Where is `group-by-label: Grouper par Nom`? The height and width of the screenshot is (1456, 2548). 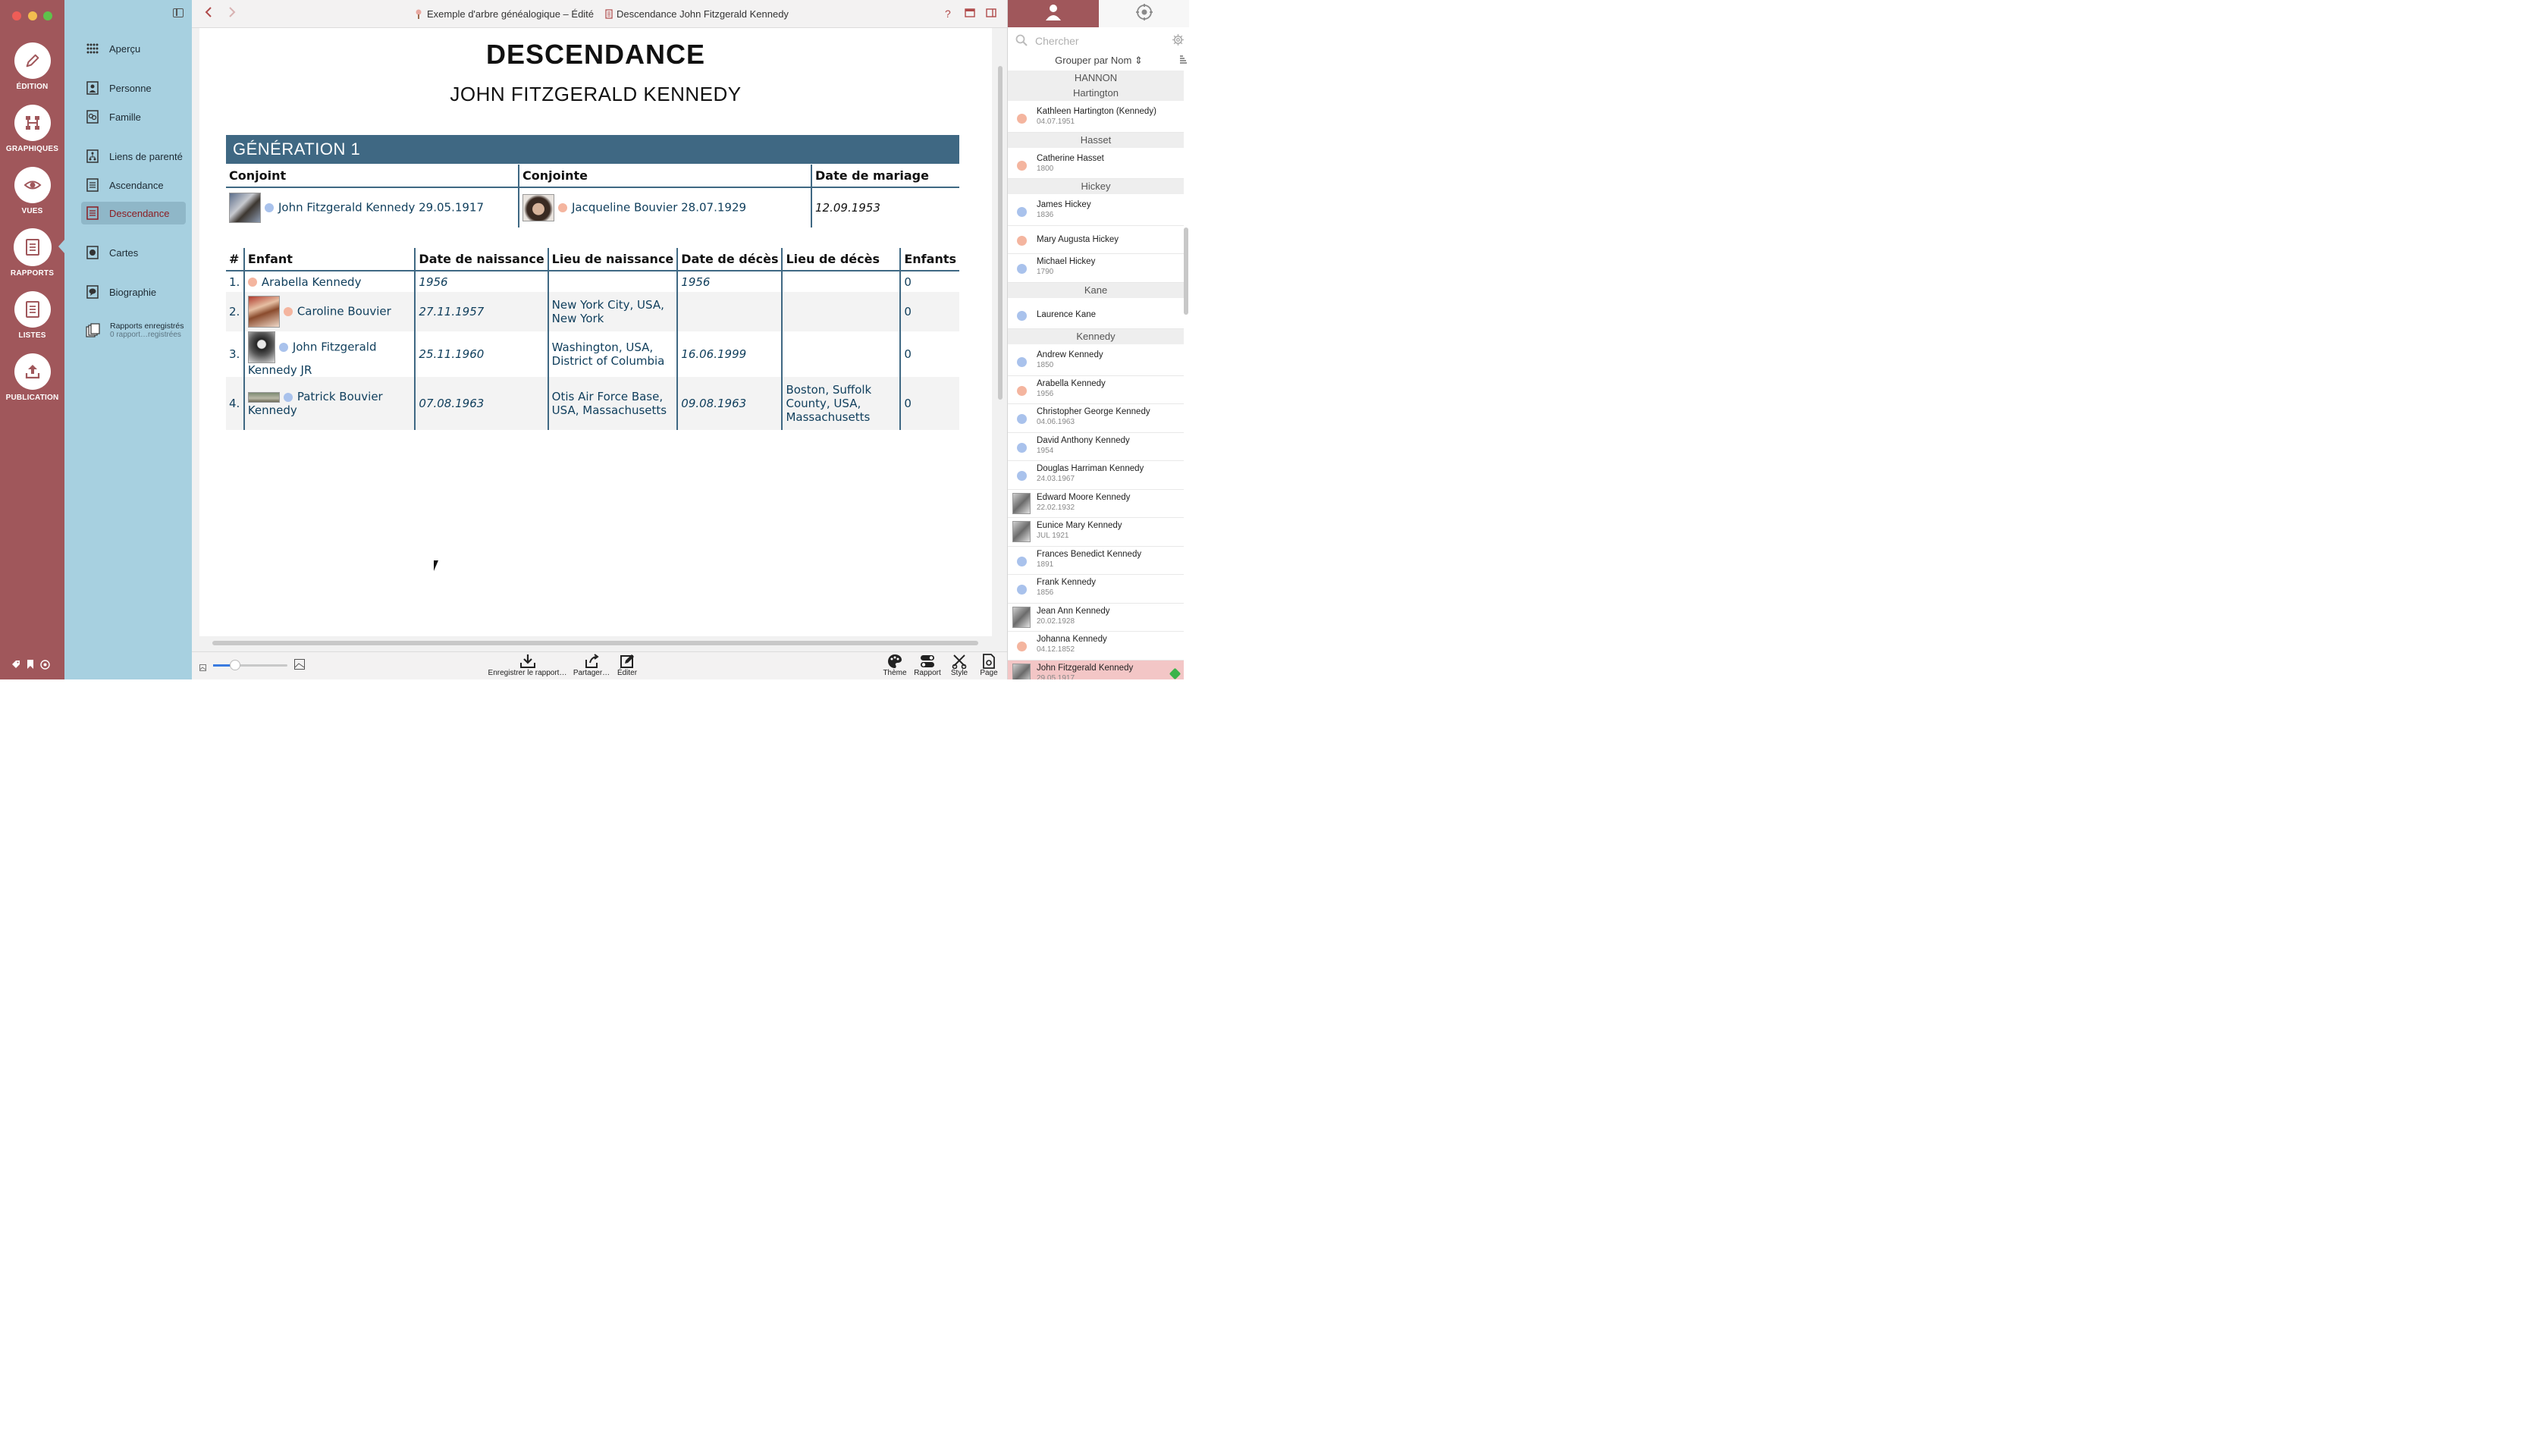
group-by-label: Grouper par Nom is located at coordinates (1093, 60).